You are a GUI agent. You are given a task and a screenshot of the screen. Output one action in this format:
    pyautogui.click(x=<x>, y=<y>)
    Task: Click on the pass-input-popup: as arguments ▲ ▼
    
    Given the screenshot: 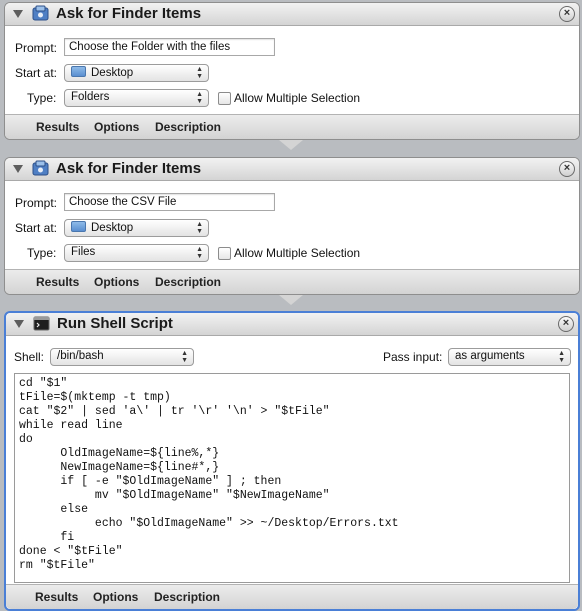 What is the action you would take?
    pyautogui.click(x=509, y=357)
    